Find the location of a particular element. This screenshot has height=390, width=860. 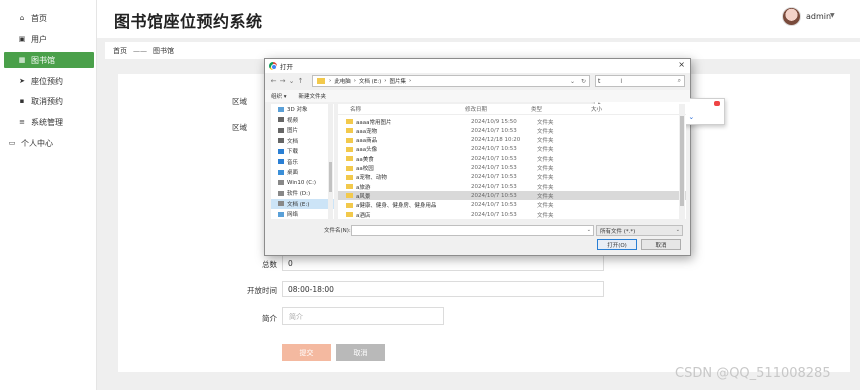

nav-pane-item: 图片 is located at coordinates (302, 130).